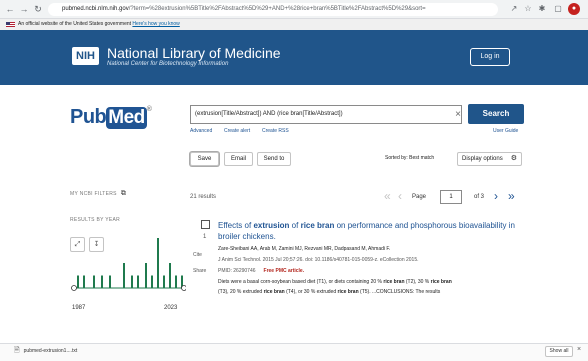 This screenshot has height=361, width=588. What do you see at coordinates (513, 158) in the screenshot?
I see `gear-icon: ⚙` at bounding box center [513, 158].